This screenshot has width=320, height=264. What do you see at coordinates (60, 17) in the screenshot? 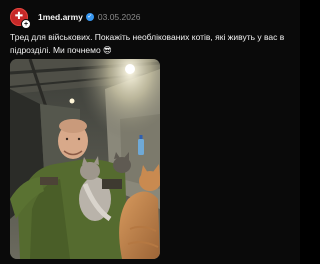
I see `username: 1med.army` at bounding box center [60, 17].